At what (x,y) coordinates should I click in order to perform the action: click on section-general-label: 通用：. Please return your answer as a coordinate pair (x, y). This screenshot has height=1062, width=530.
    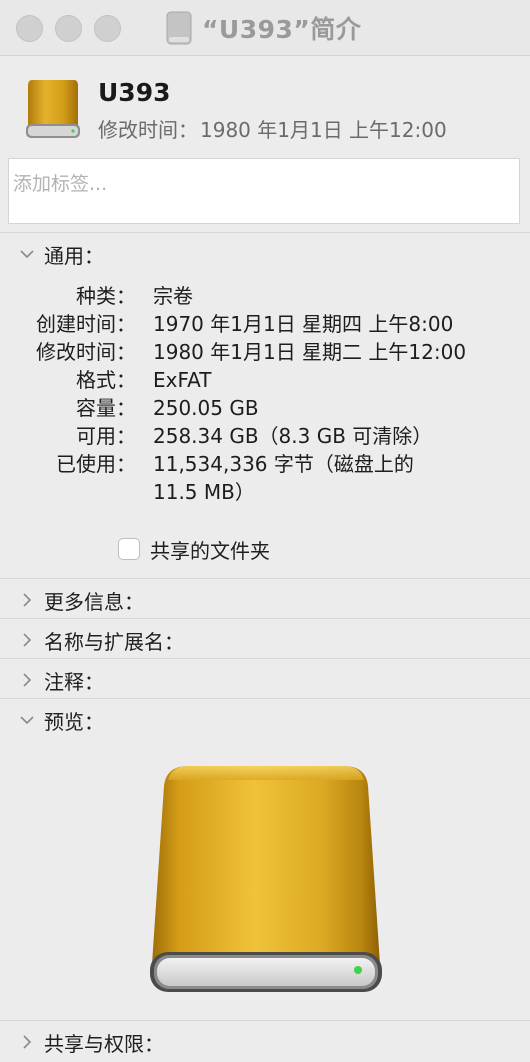
    Looking at the image, I should click on (74, 255).